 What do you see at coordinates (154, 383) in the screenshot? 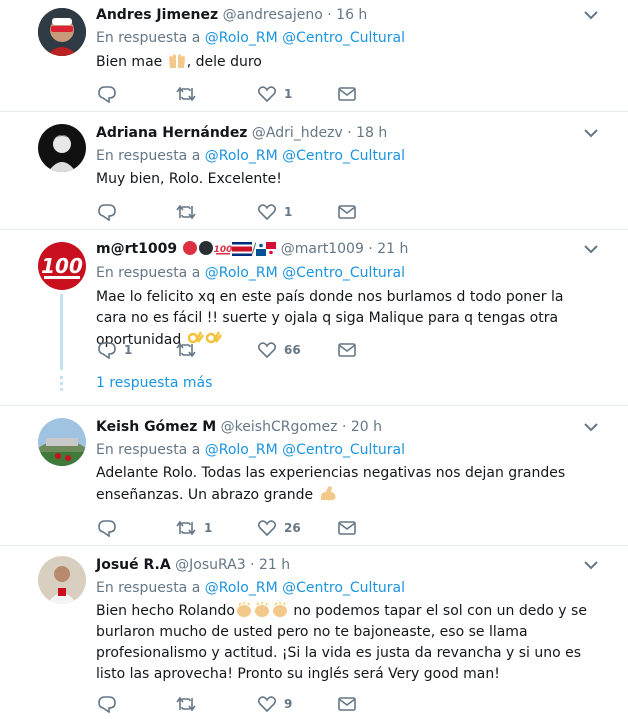
I see `show-more-replies-link: 1 respuesta más` at bounding box center [154, 383].